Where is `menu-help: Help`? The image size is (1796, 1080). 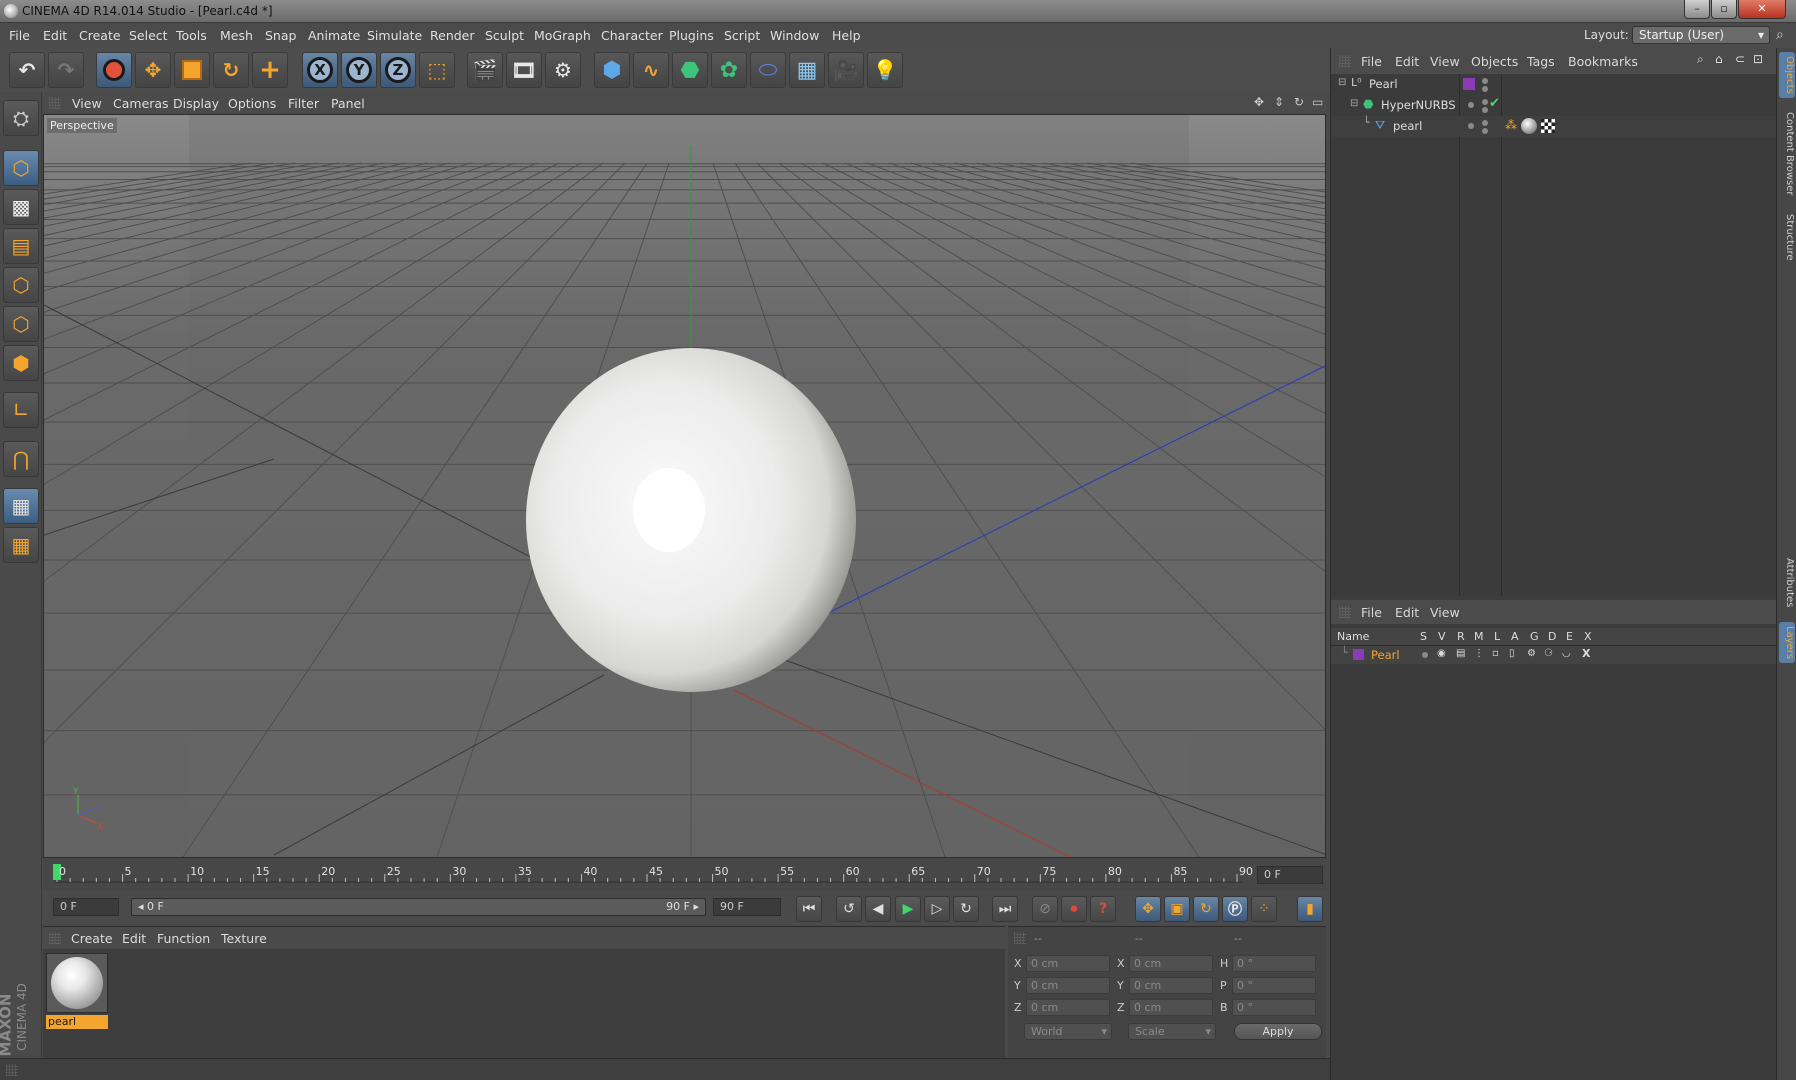 menu-help: Help is located at coordinates (846, 35).